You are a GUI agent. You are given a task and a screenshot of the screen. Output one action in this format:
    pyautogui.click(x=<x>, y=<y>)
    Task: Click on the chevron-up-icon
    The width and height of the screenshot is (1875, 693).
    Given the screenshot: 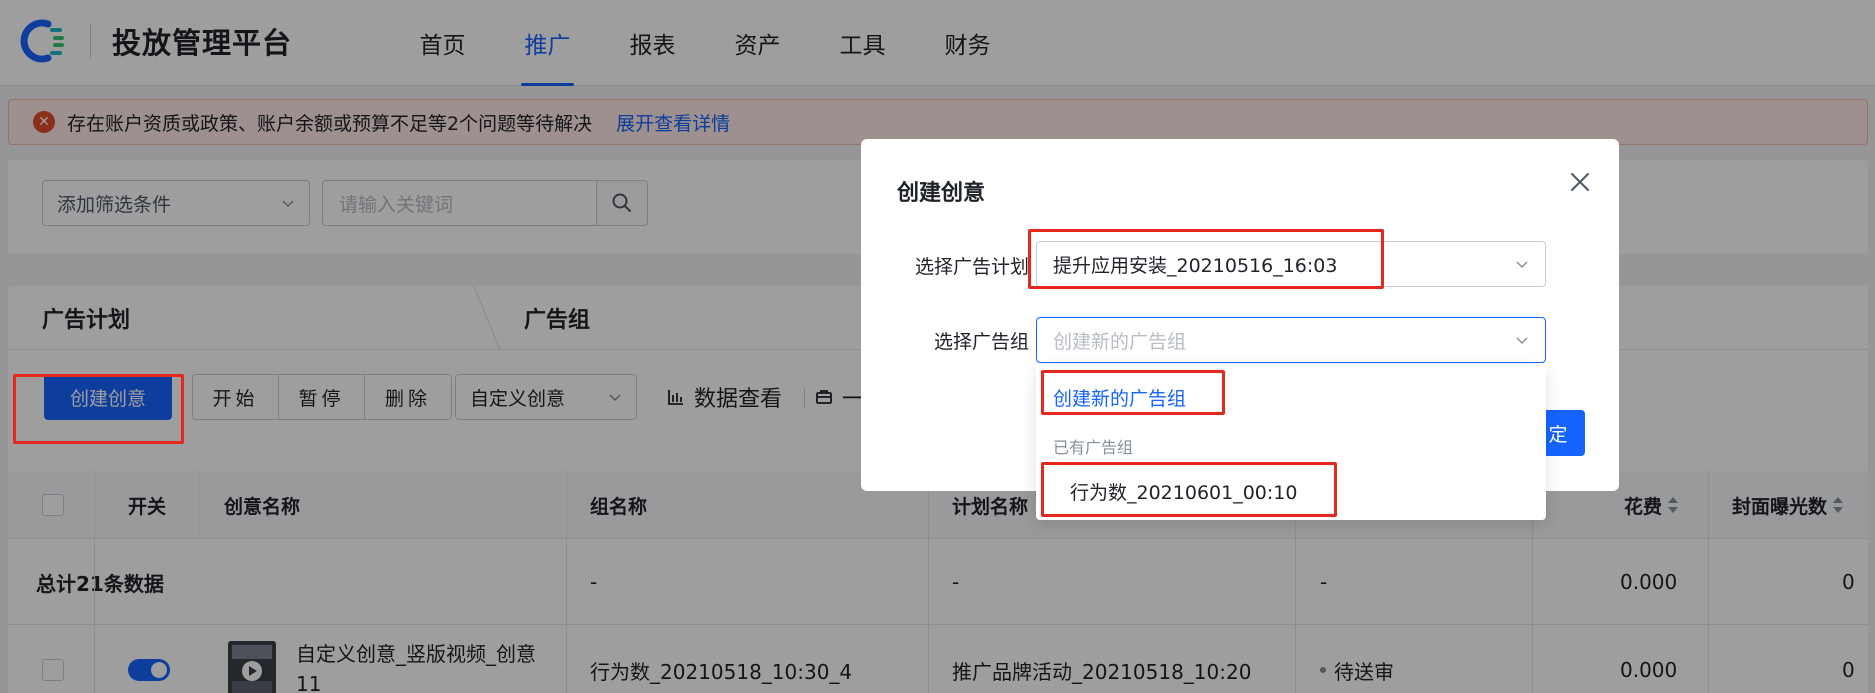 What is the action you would take?
    pyautogui.click(x=1522, y=341)
    